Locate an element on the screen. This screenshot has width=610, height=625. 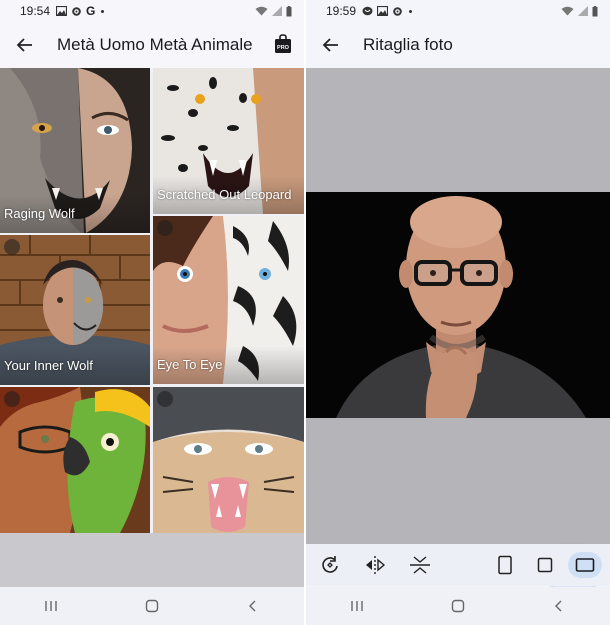
status-bar: 19:54 G is located at coordinates (152, 11).